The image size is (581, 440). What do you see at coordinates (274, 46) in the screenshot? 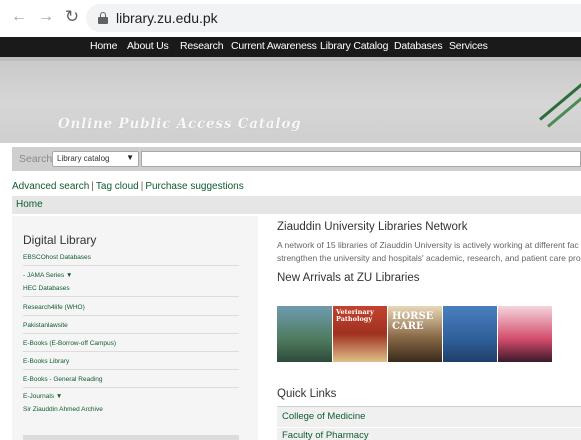
I see `nav-current-awareness: Current Awareness` at bounding box center [274, 46].